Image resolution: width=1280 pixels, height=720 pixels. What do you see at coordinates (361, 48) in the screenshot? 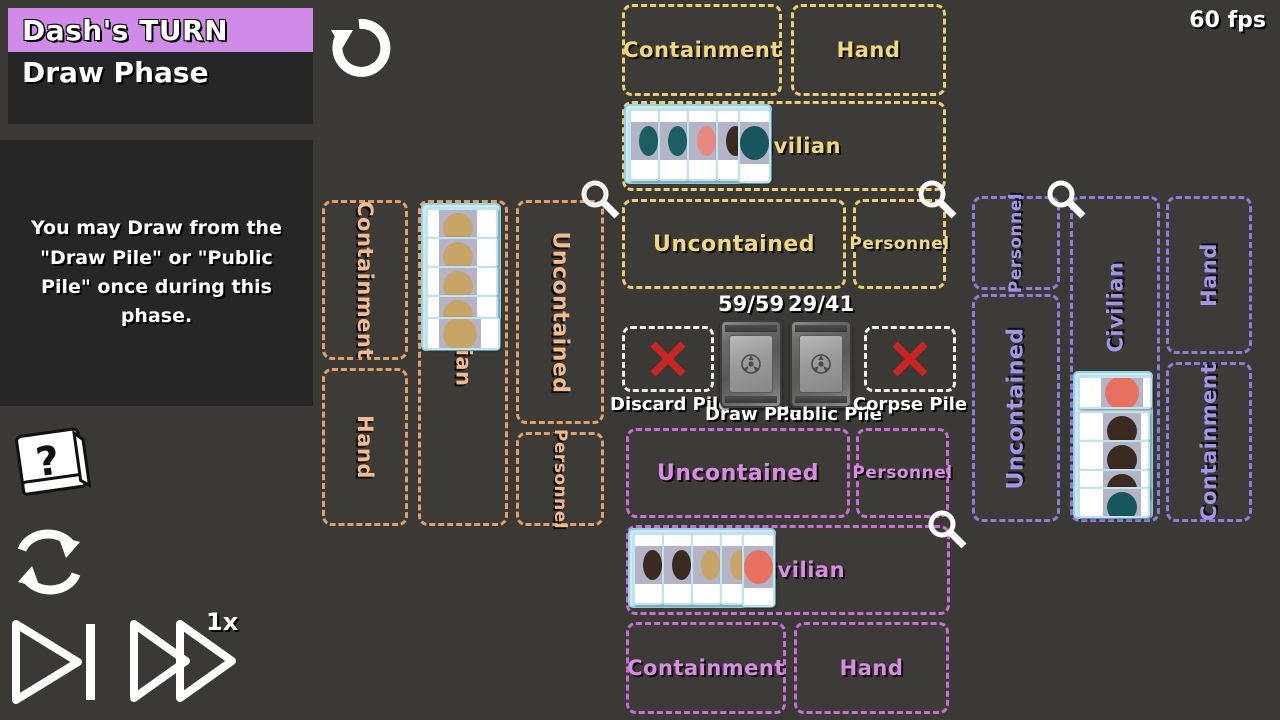
I see `rotate-ccw-icon` at bounding box center [361, 48].